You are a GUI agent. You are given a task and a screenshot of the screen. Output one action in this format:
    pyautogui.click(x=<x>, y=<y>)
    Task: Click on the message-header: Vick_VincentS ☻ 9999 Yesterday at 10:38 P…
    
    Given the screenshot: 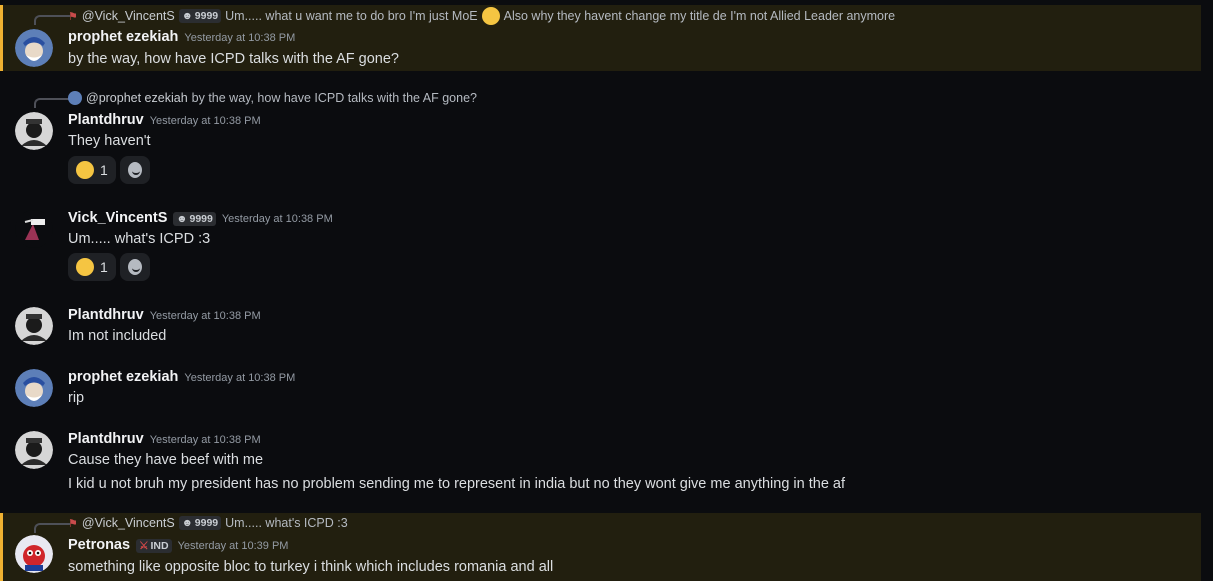 What is the action you would take?
    pyautogui.click(x=200, y=218)
    